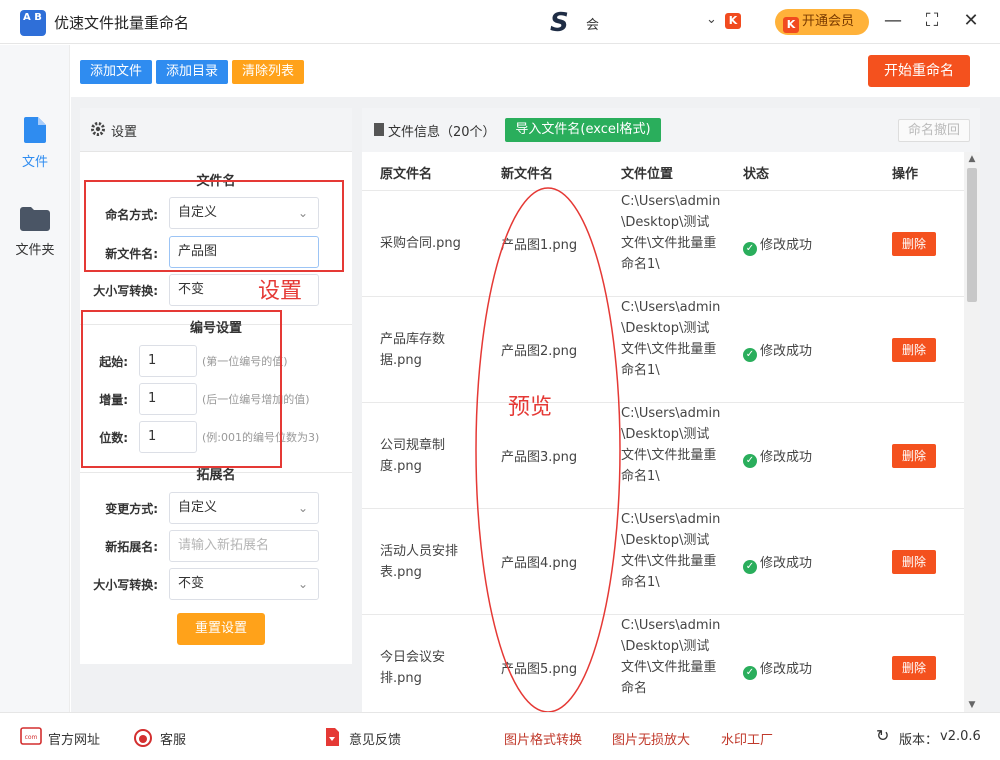 This screenshot has width=1000, height=760. Describe the element at coordinates (98, 129) in the screenshot. I see `gear-icon` at that location.